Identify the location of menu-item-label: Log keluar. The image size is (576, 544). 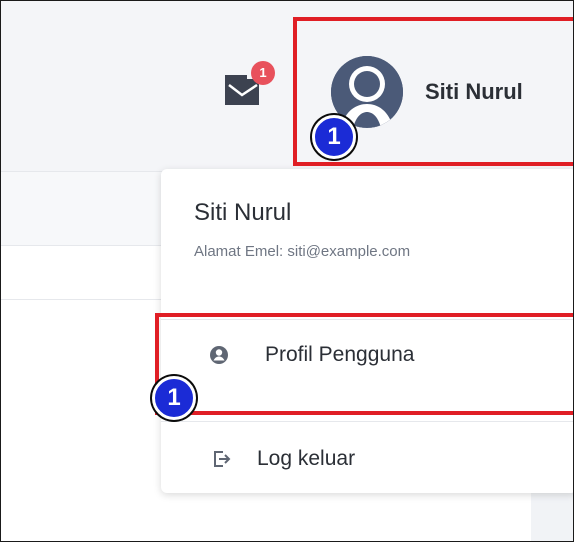
(306, 458).